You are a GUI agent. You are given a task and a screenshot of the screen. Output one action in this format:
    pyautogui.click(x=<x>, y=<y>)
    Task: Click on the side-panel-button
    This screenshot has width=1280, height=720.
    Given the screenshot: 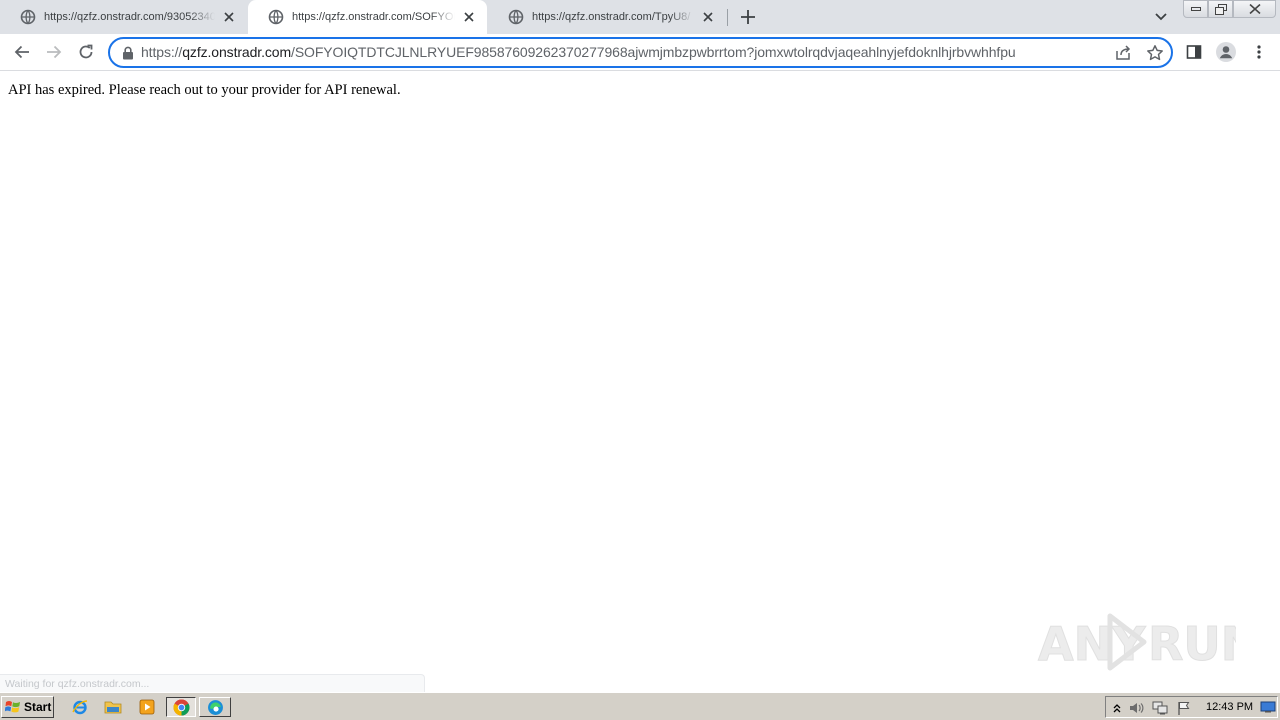 What is the action you would take?
    pyautogui.click(x=1194, y=52)
    